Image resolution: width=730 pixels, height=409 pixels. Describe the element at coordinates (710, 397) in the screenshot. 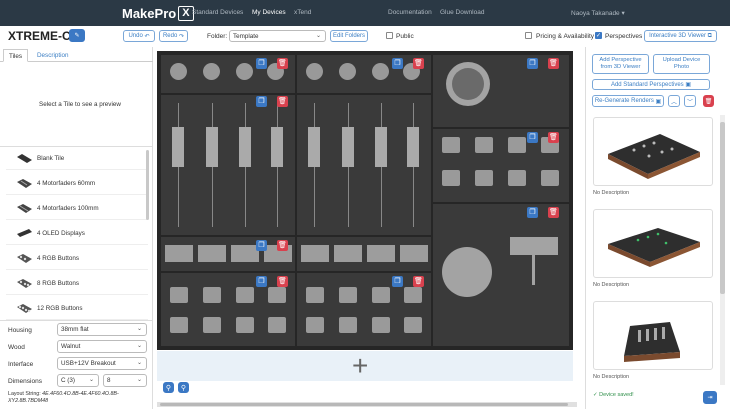

I see `export-button: ⇥` at that location.